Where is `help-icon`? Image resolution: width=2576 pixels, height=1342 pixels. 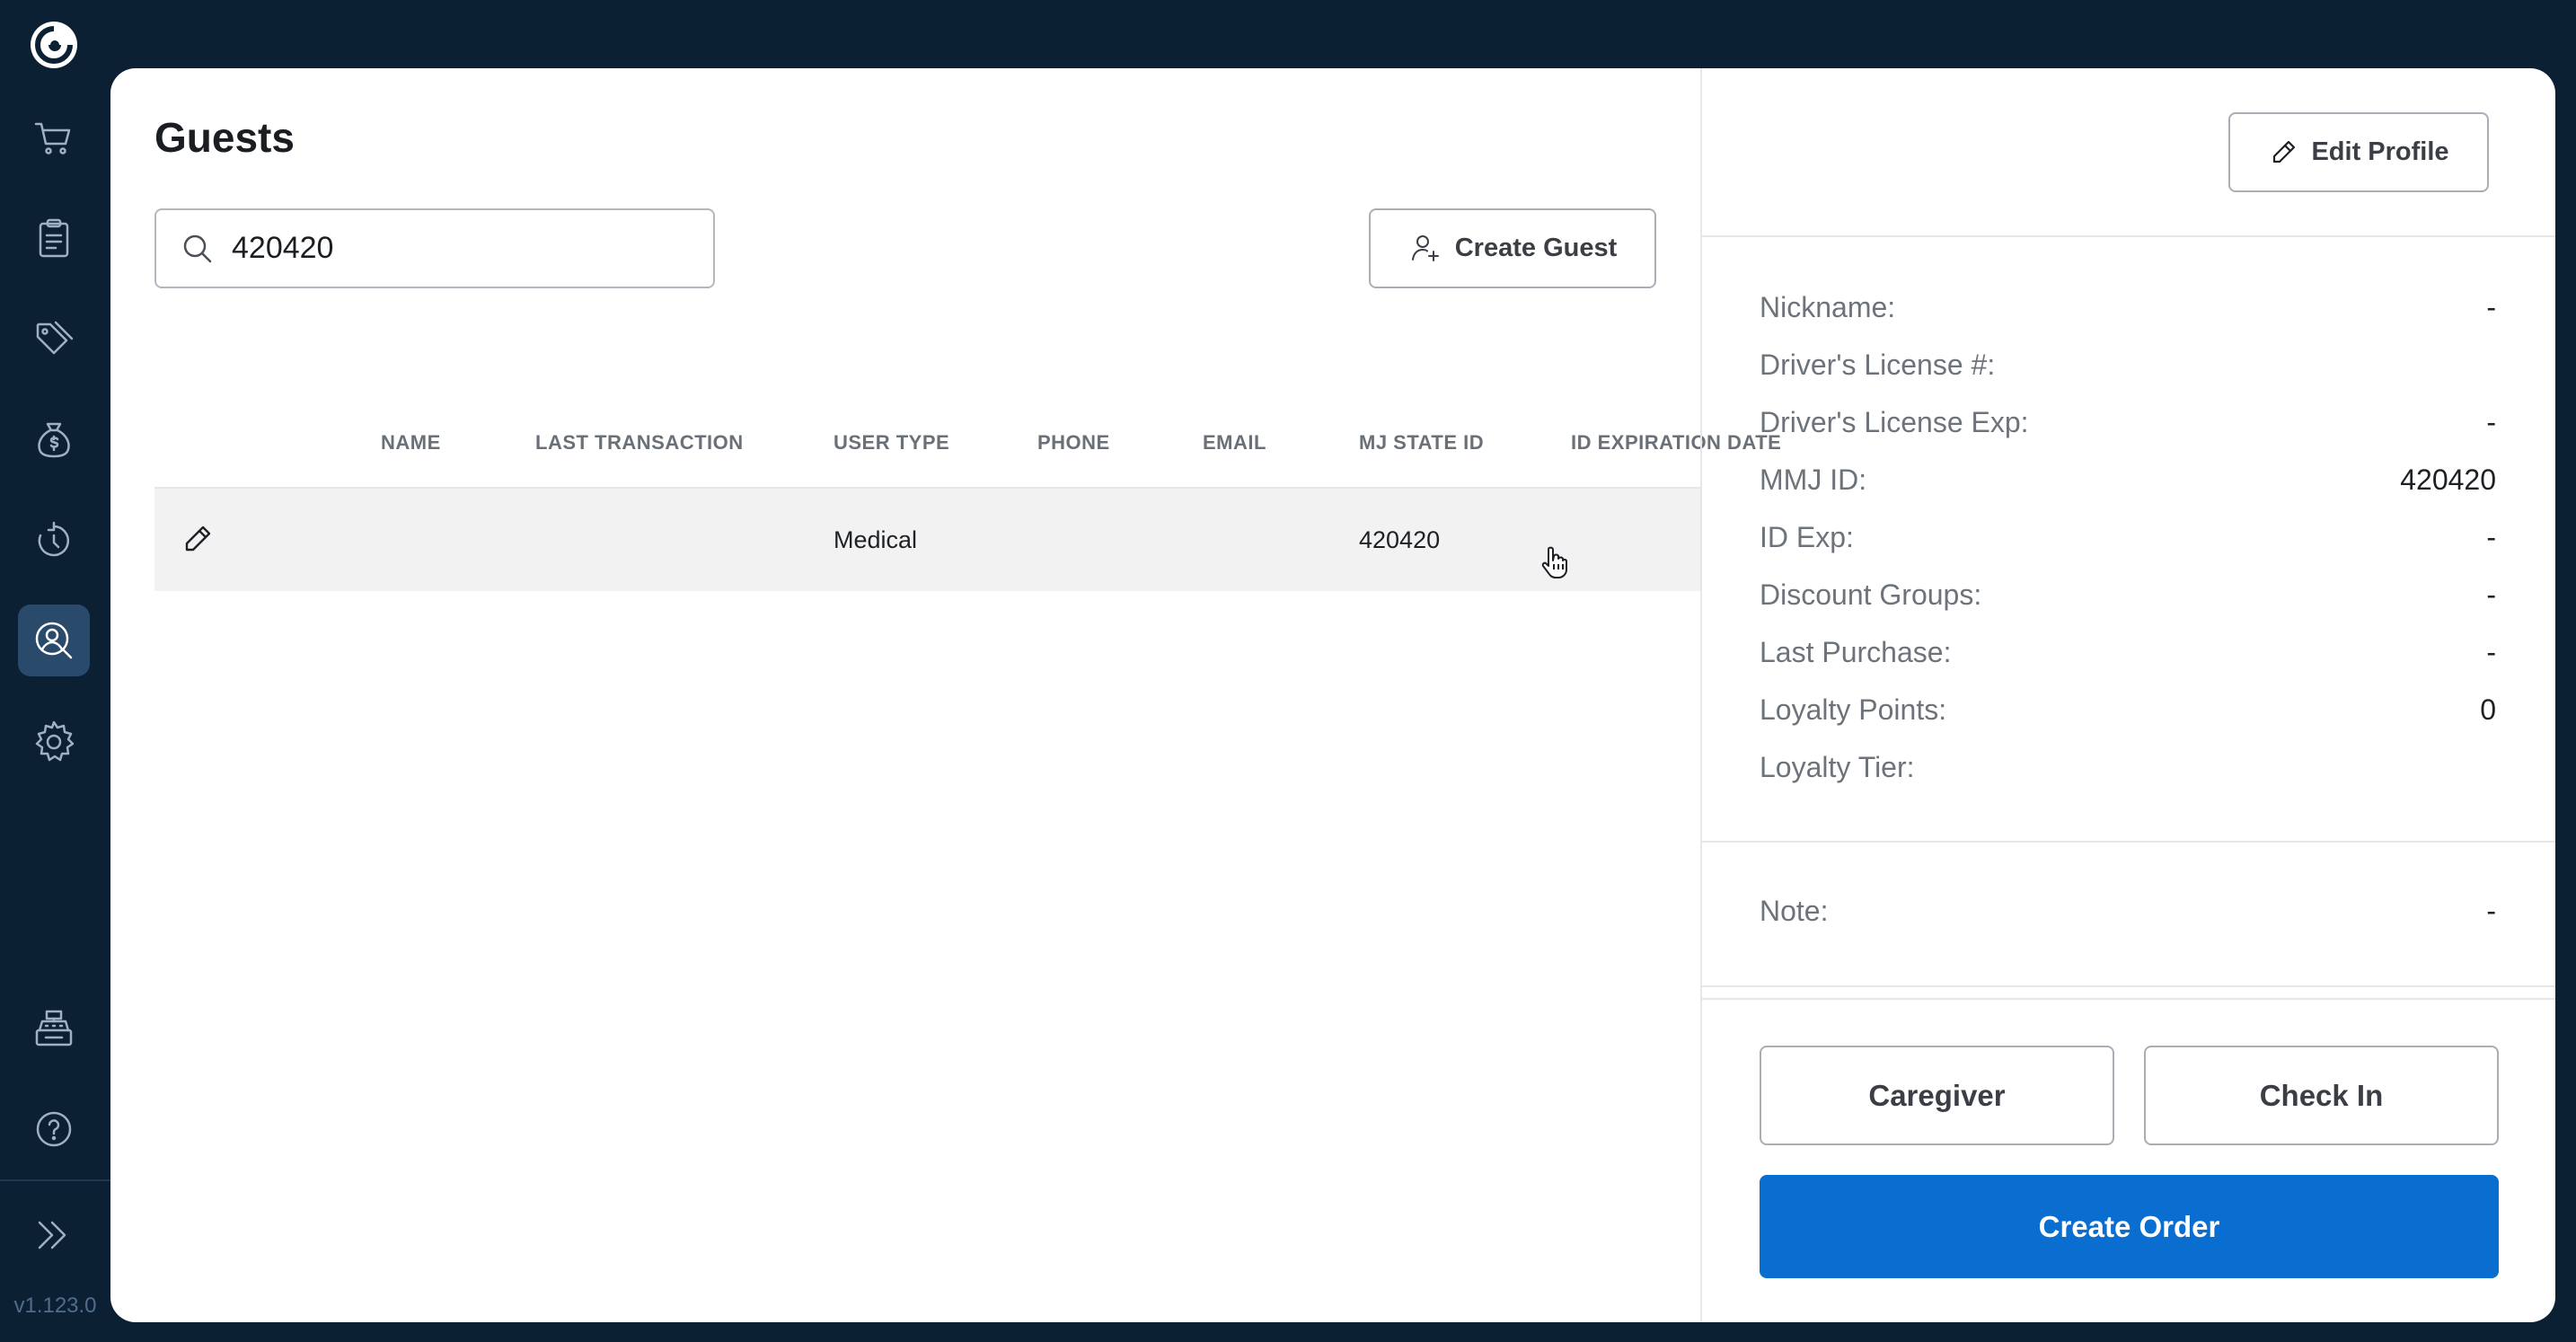
help-icon is located at coordinates (54, 1129).